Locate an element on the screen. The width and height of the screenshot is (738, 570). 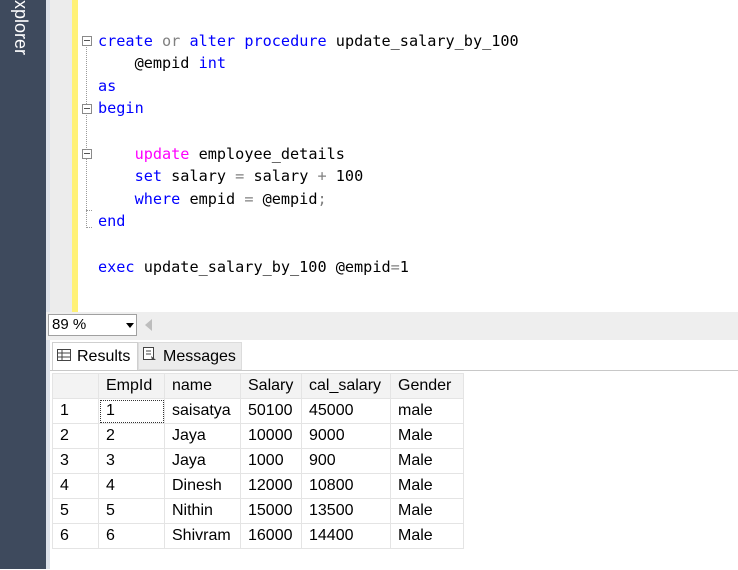
row-number: 3 is located at coordinates (75, 461).